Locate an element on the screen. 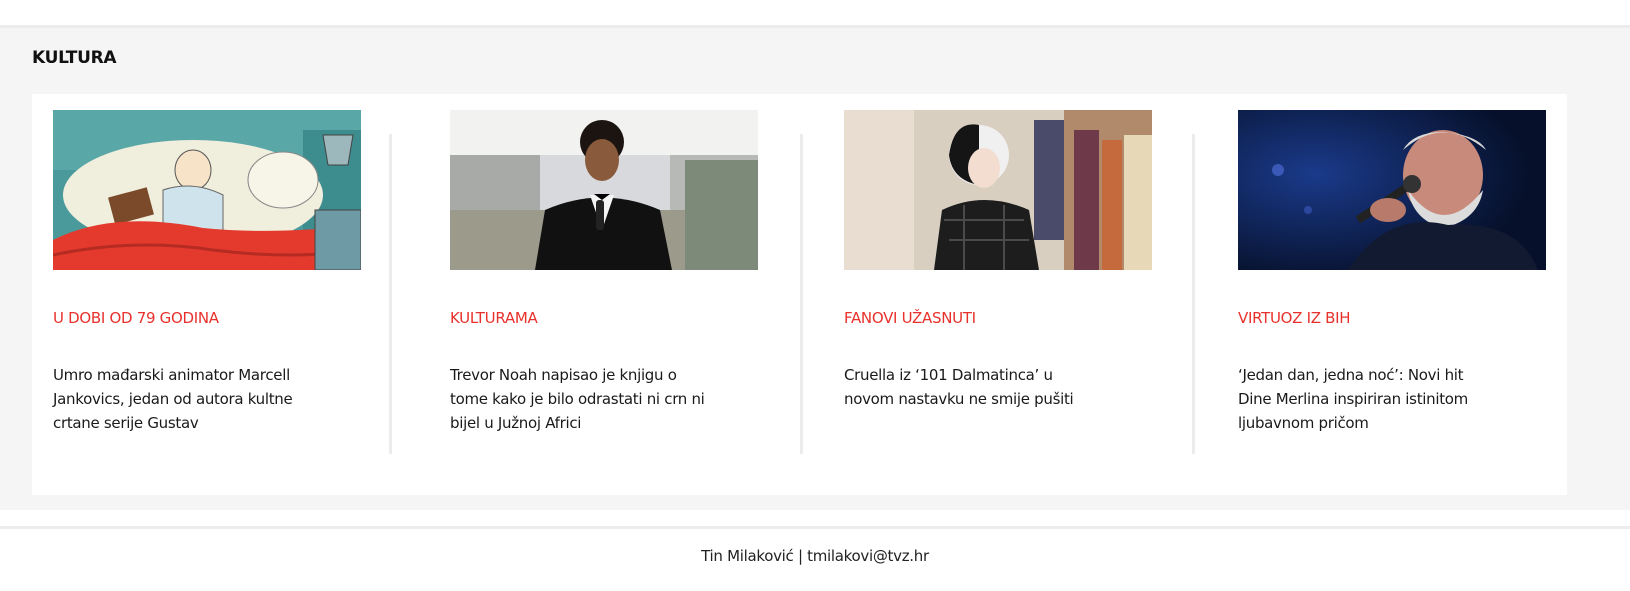  footer-credits: Tin Milaković | tmilakovi@tvz.hr is located at coordinates (815, 556).